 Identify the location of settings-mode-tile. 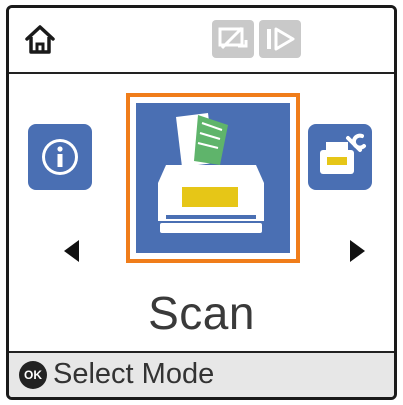
(340, 157).